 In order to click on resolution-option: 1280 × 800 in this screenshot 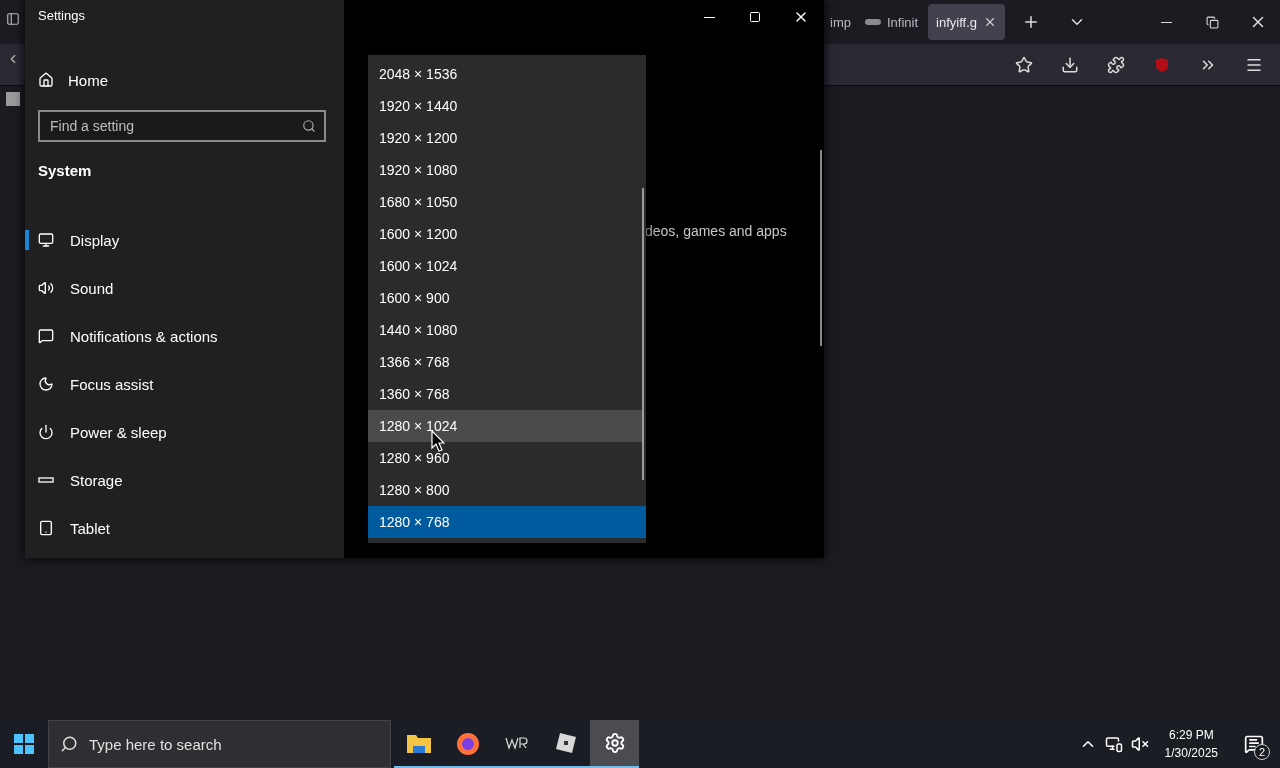, I will do `click(505, 490)`.